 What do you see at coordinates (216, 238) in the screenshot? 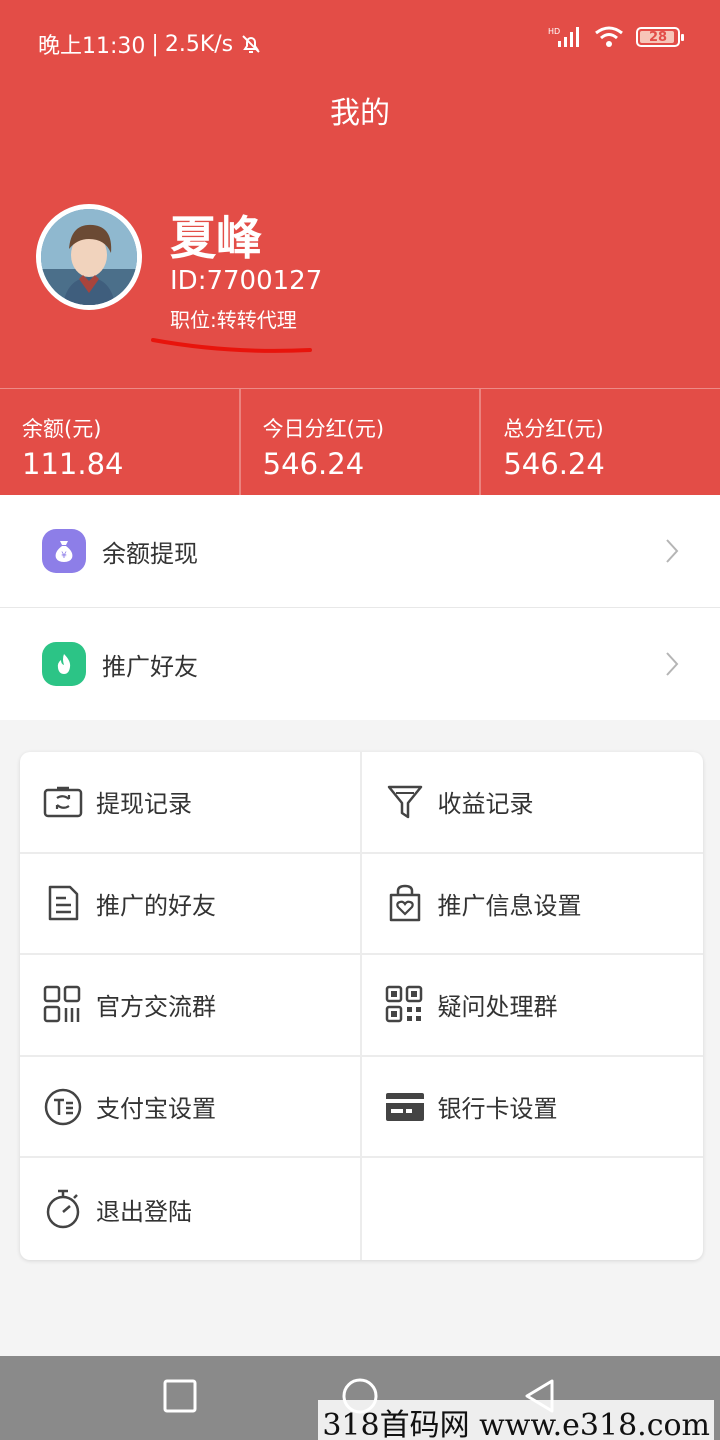
I see `user-name: 夏峰` at bounding box center [216, 238].